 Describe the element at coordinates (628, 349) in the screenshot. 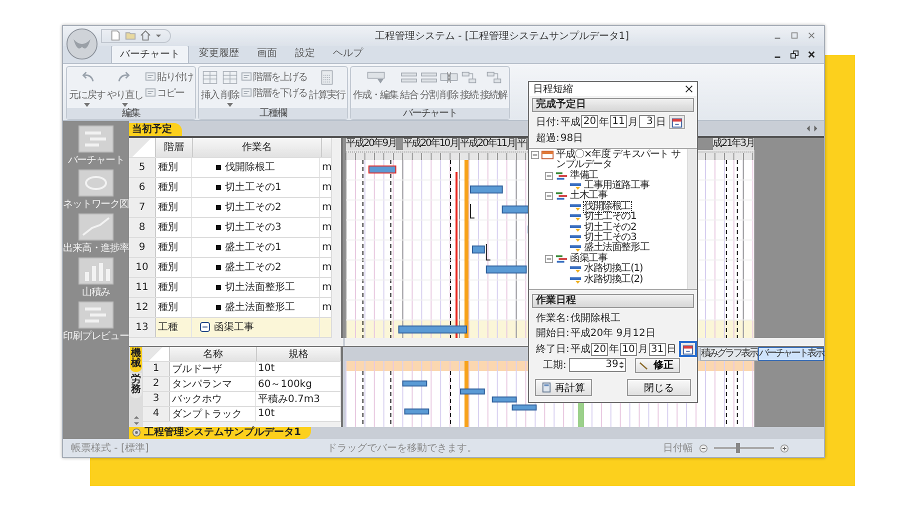

I see `month-field: 10` at that location.